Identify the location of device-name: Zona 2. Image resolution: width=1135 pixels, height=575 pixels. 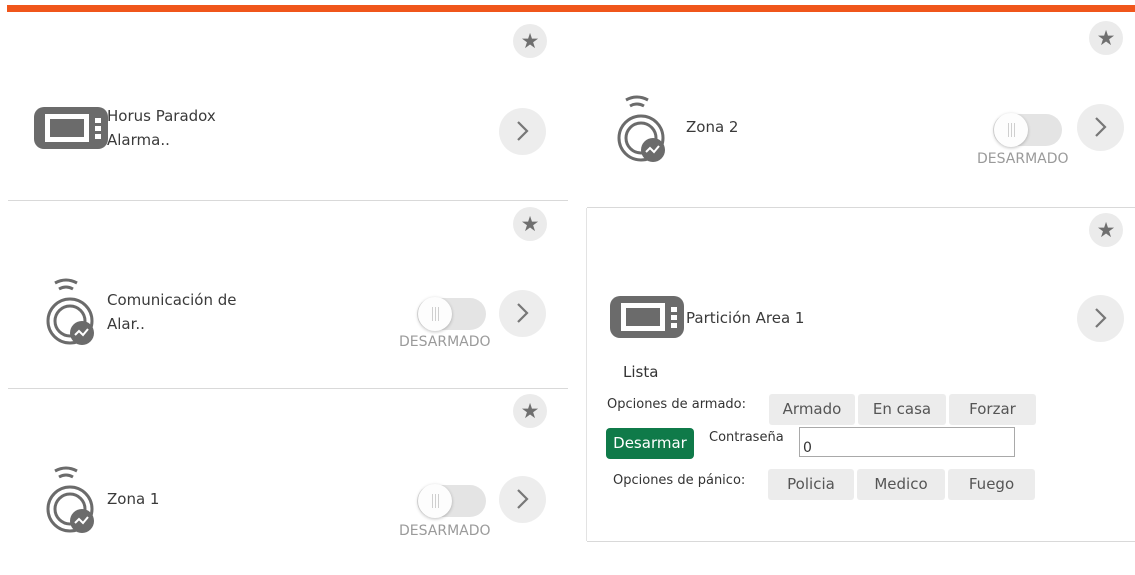
(712, 127).